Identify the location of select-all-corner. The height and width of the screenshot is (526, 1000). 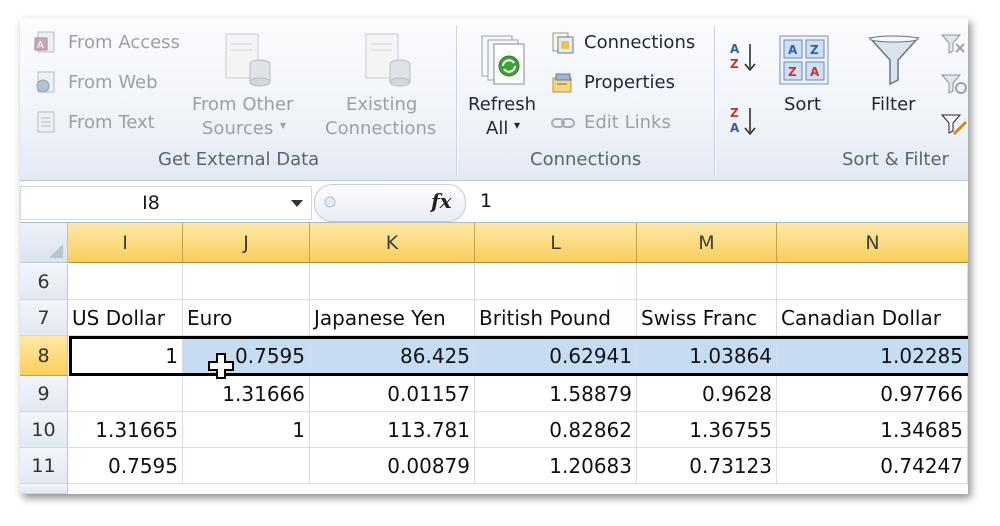
(44, 243).